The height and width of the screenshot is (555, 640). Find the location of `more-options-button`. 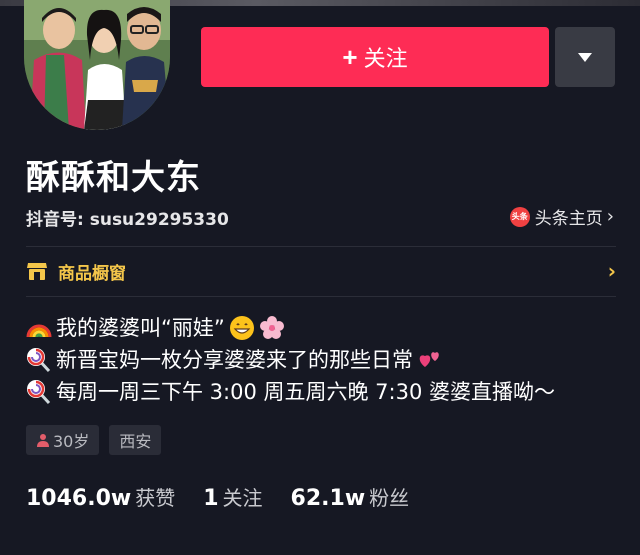

more-options-button is located at coordinates (585, 57).